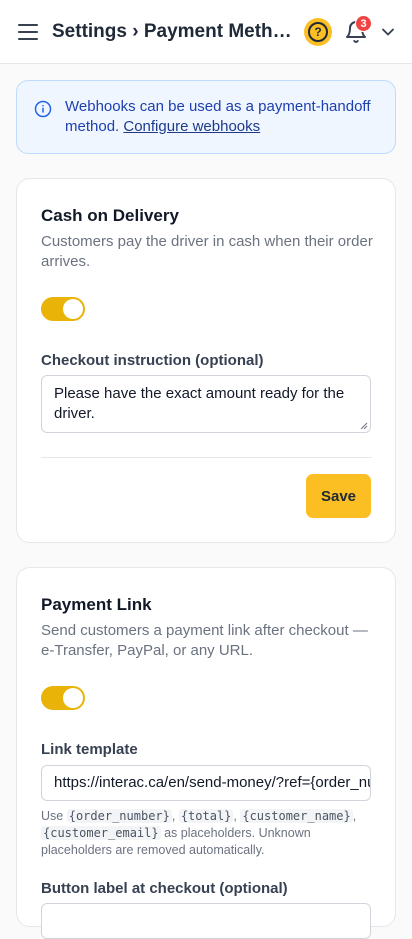 The width and height of the screenshot is (412, 939). What do you see at coordinates (296, 816) in the screenshot?
I see `placeholder-token: {customer_name}` at bounding box center [296, 816].